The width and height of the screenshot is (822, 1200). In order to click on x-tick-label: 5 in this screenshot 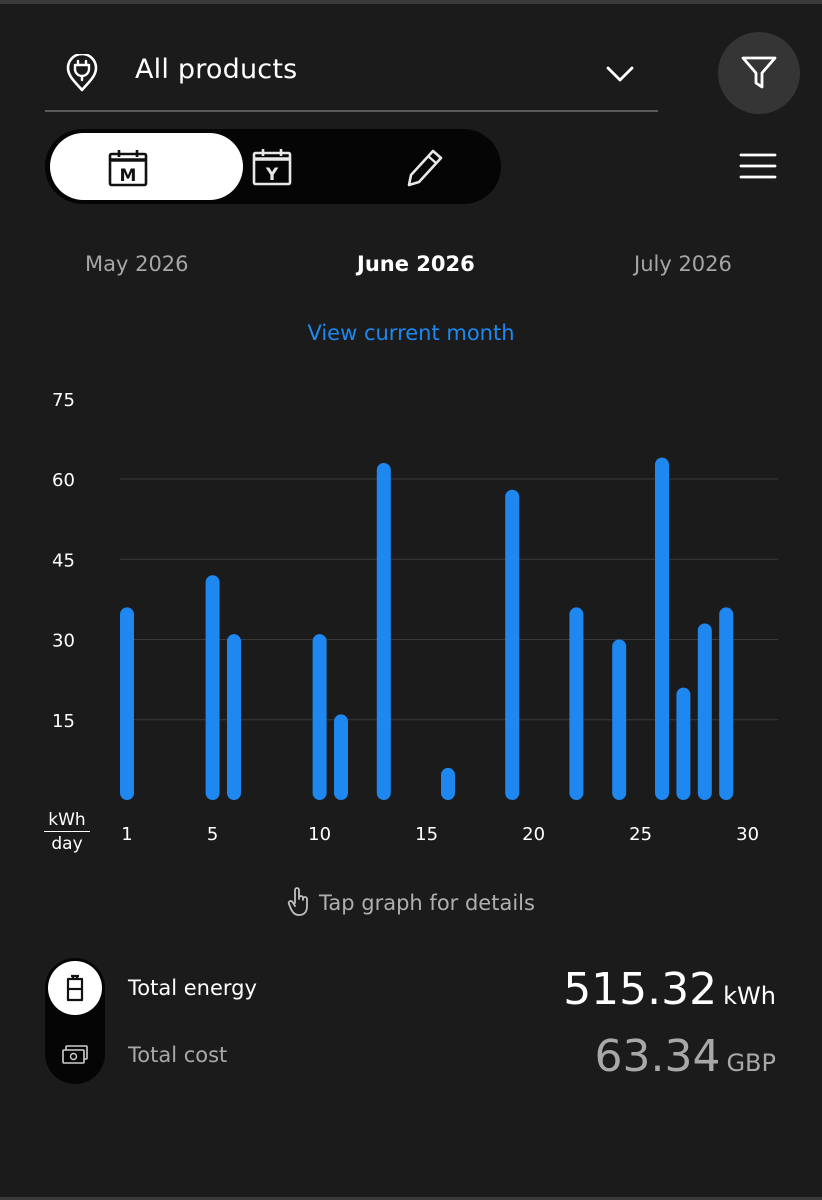, I will do `click(212, 834)`.